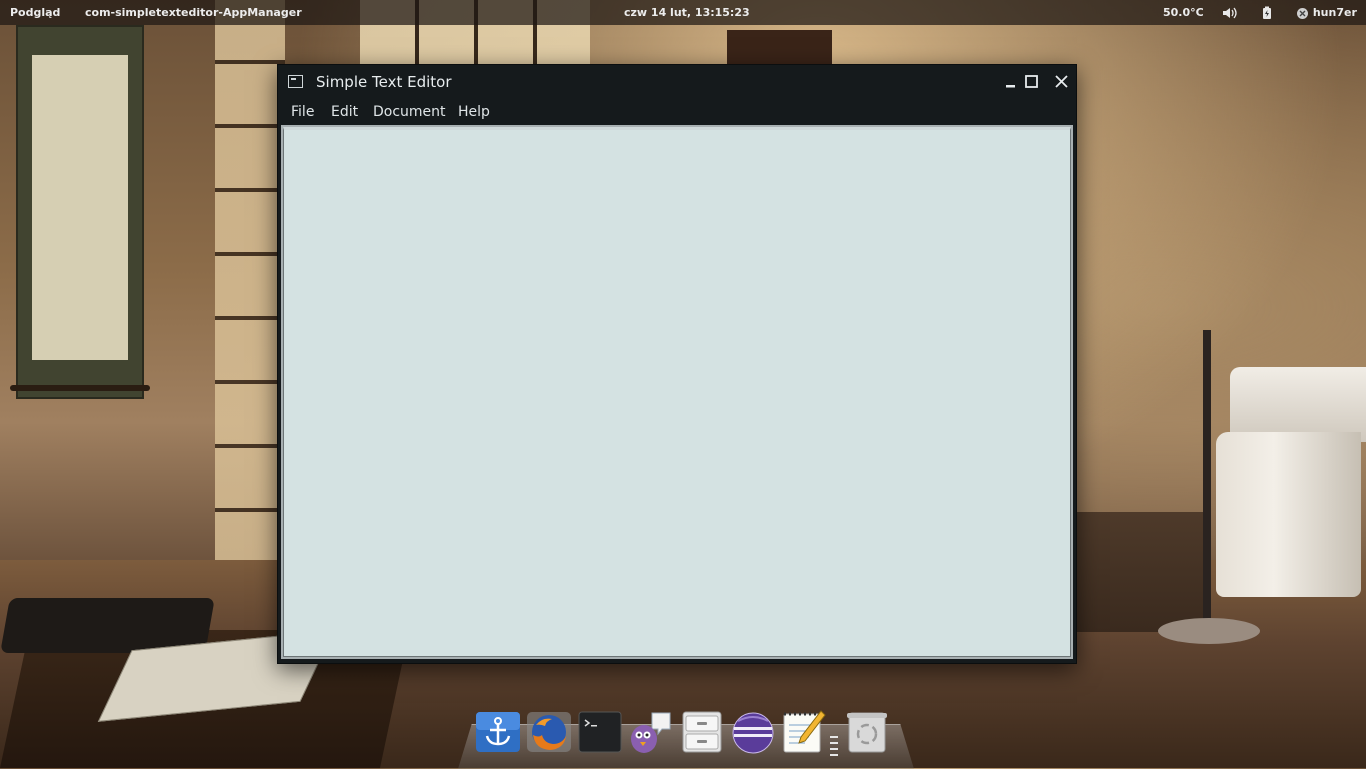 This screenshot has width=1366, height=769. What do you see at coordinates (295, 81) in the screenshot?
I see `terminal-window-icon` at bounding box center [295, 81].